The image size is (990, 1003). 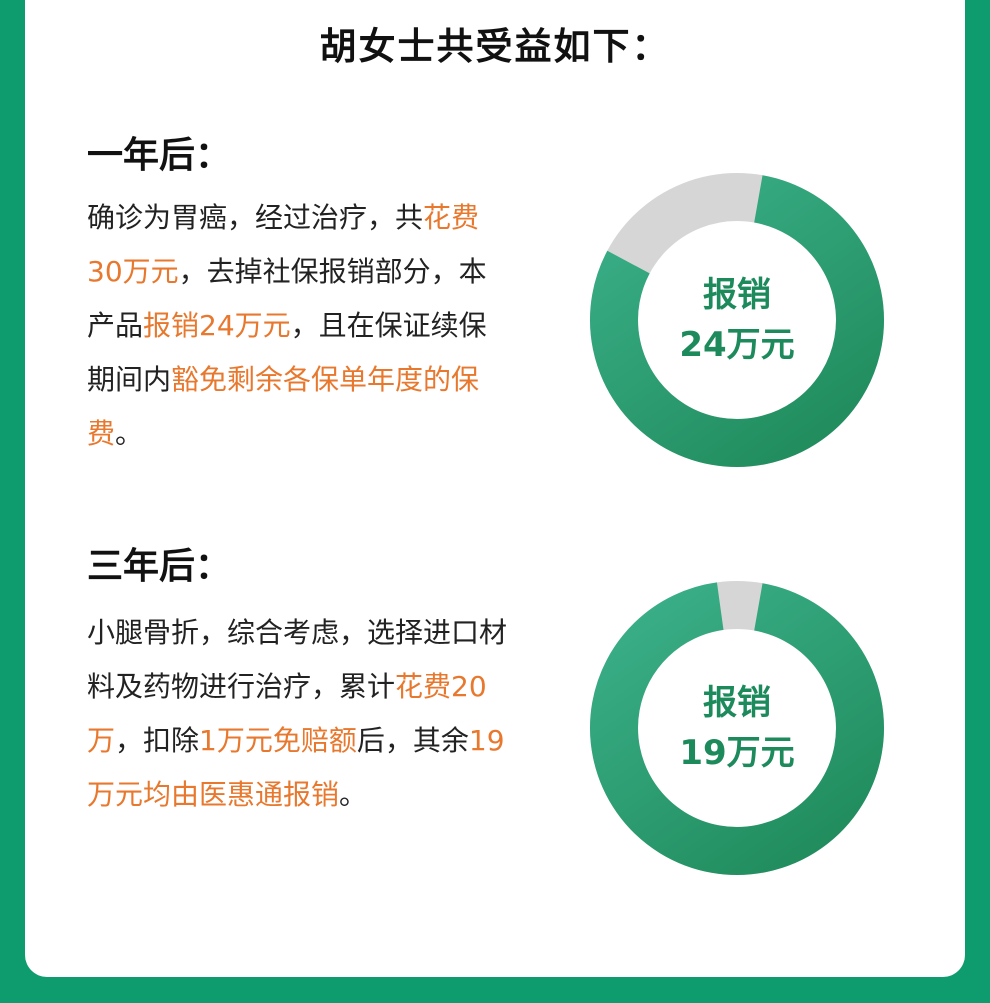 What do you see at coordinates (495, 46) in the screenshot?
I see `page-title: 胡女士共受益如下：` at bounding box center [495, 46].